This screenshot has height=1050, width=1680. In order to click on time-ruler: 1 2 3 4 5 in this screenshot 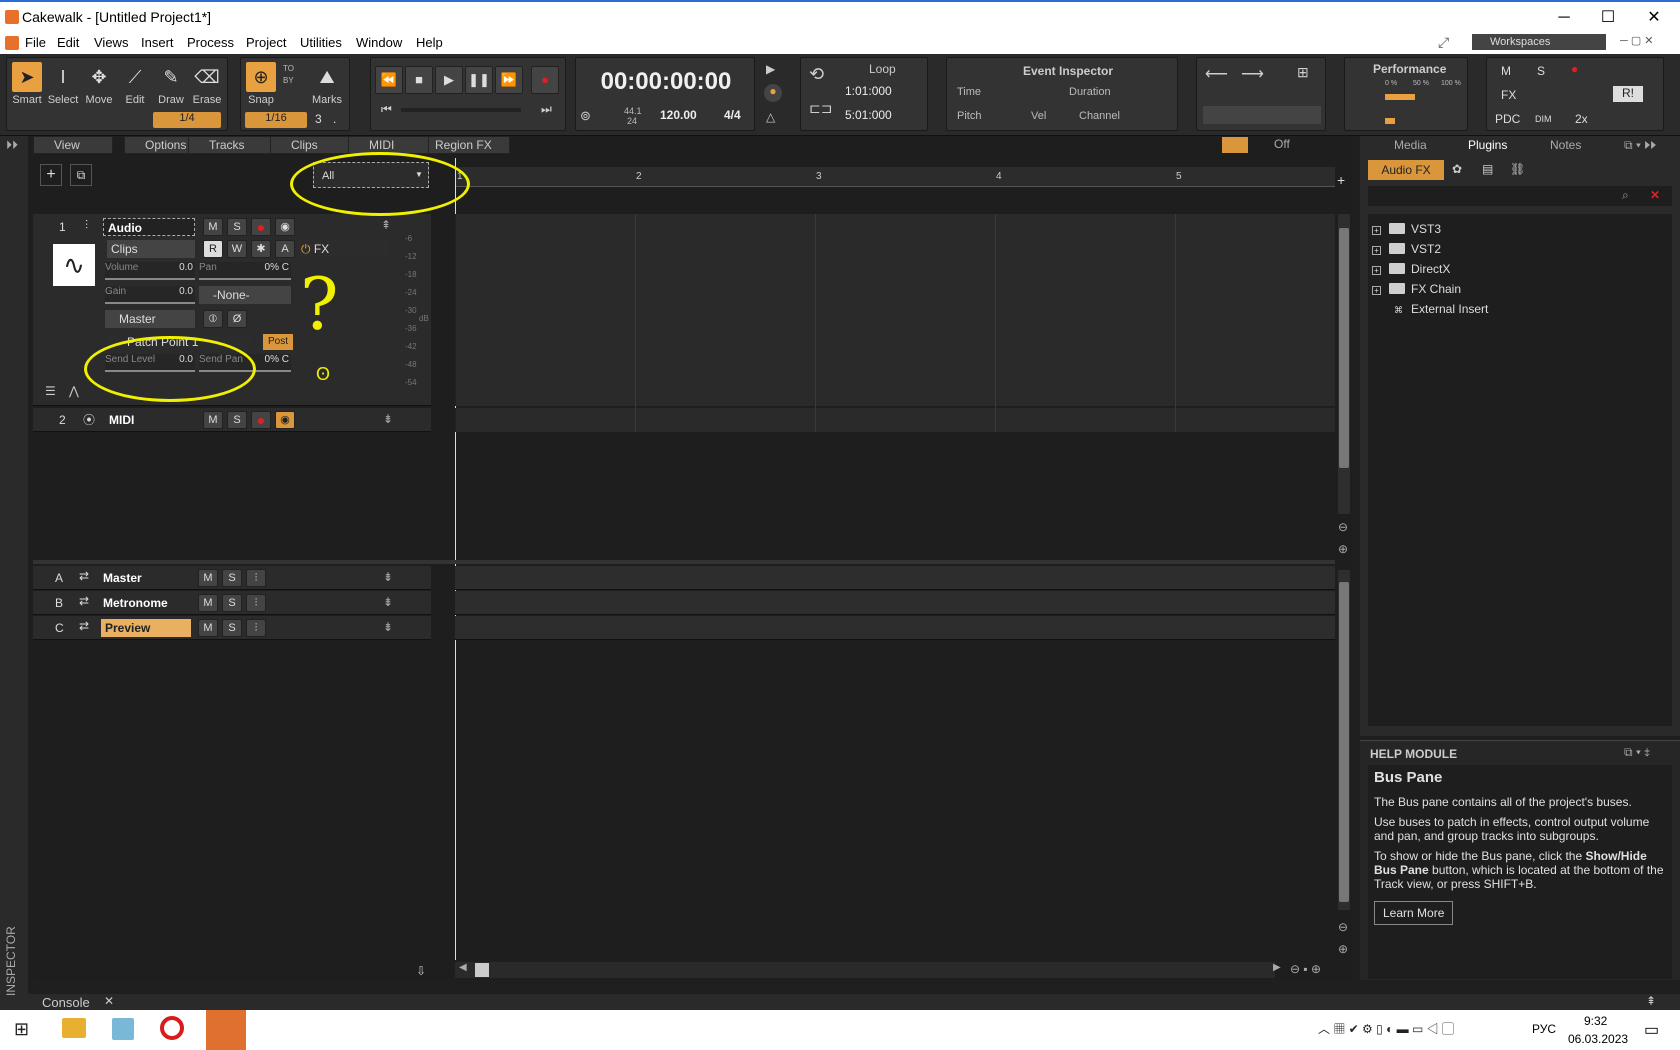, I will do `click(895, 177)`.